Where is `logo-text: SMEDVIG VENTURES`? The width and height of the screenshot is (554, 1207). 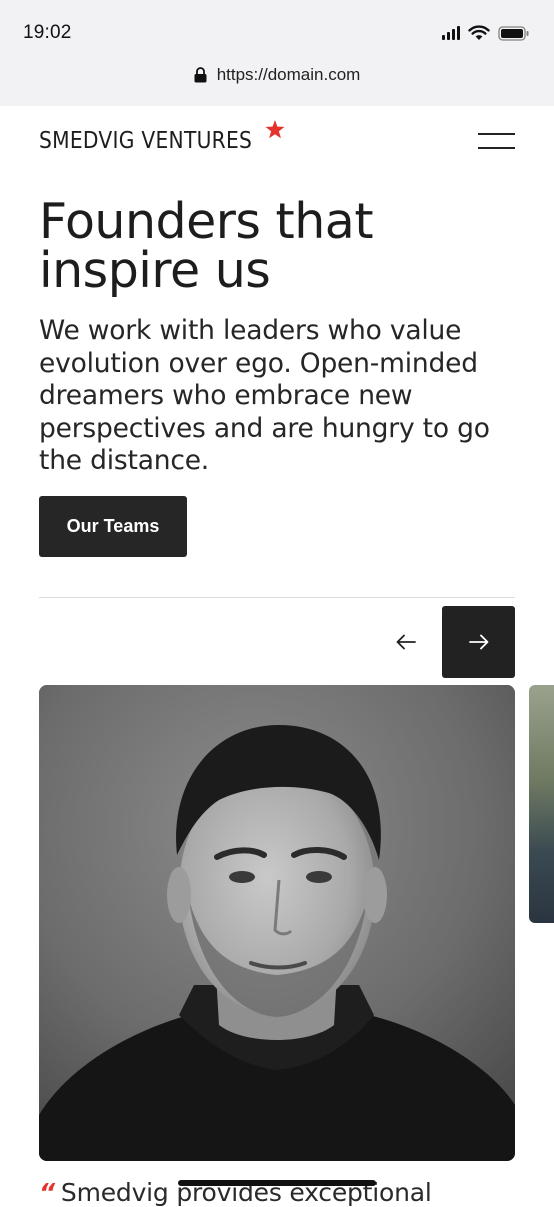
logo-text: SMEDVIG VENTURES is located at coordinates (146, 141).